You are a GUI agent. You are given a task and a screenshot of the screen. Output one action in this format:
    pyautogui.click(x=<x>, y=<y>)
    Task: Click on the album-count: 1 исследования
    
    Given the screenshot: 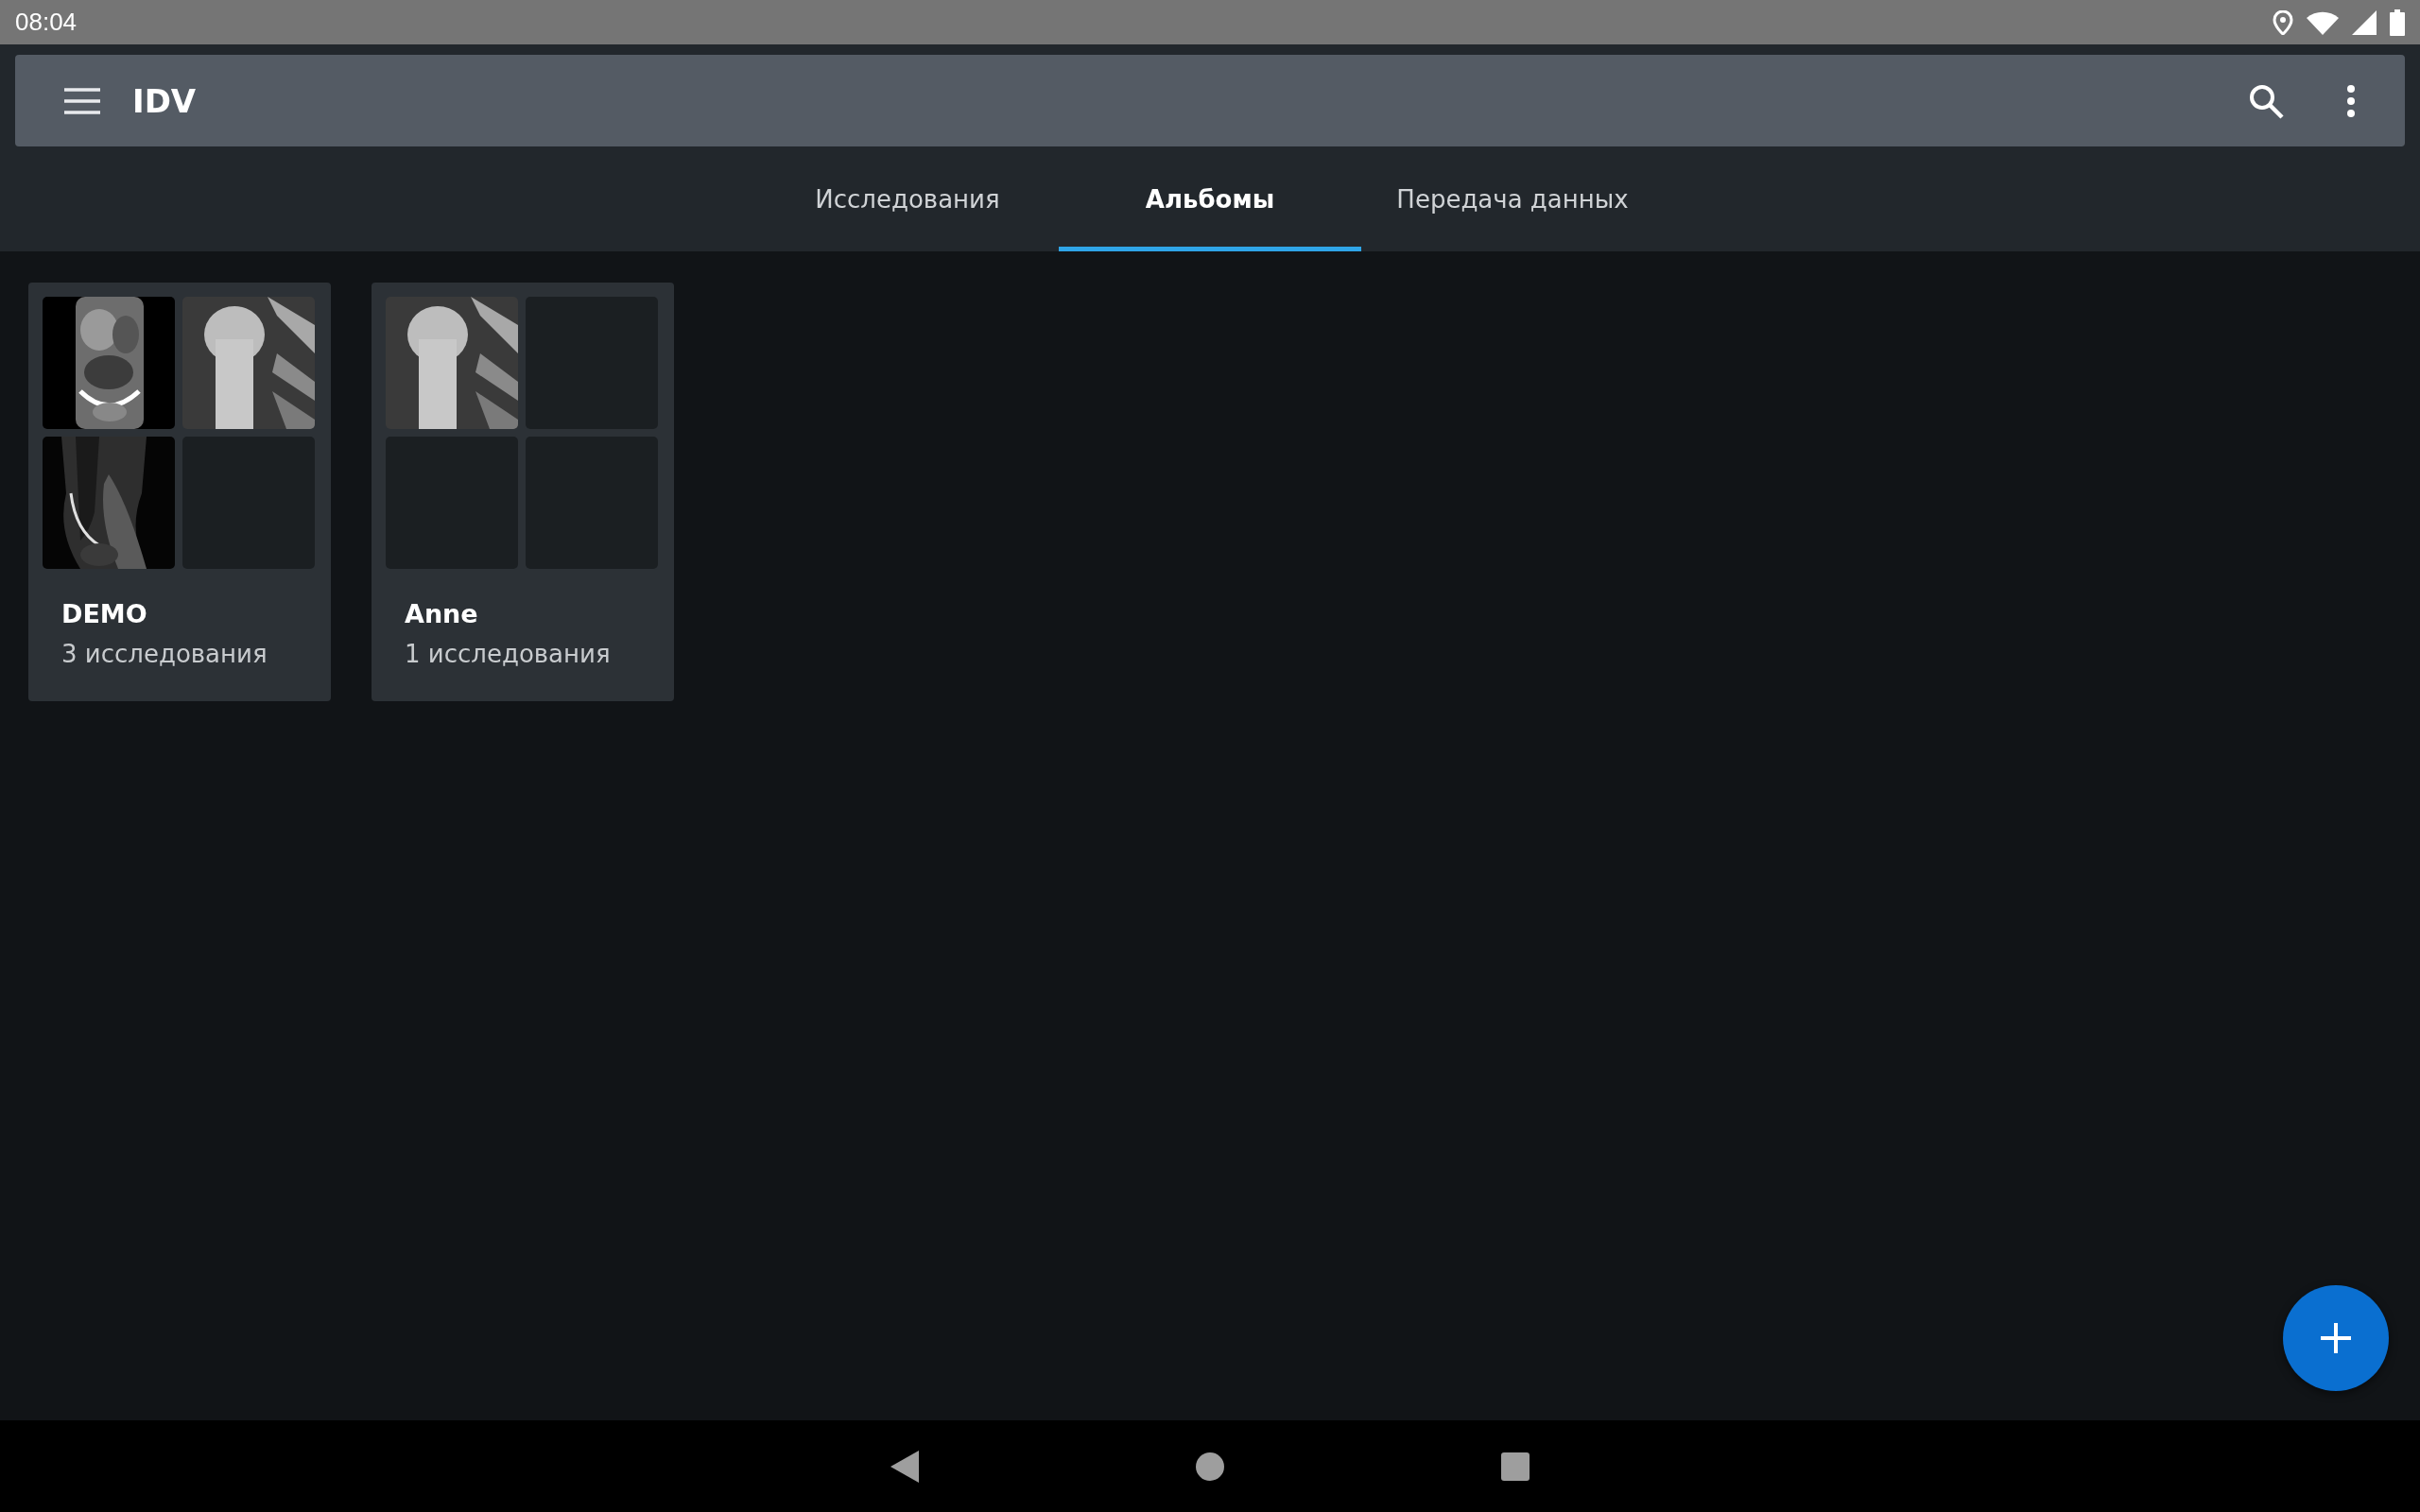 What is the action you would take?
    pyautogui.click(x=508, y=654)
    